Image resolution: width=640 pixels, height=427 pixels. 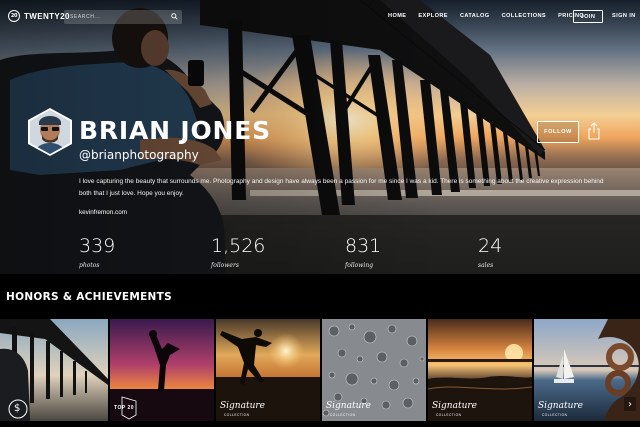 I want to click on share-icon, so click(x=594, y=131).